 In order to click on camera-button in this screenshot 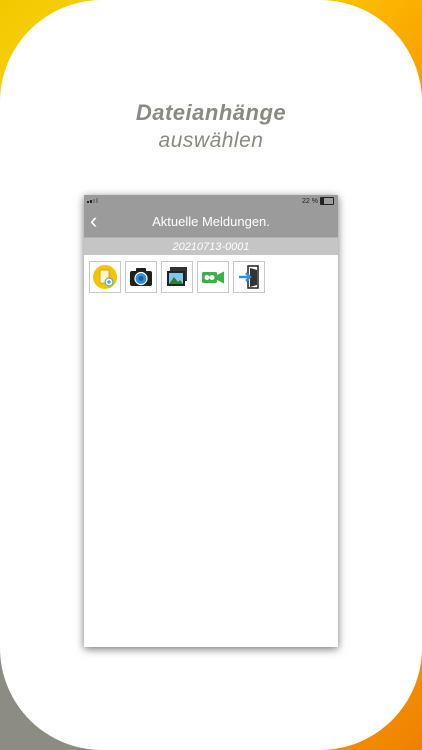, I will do `click(141, 277)`.